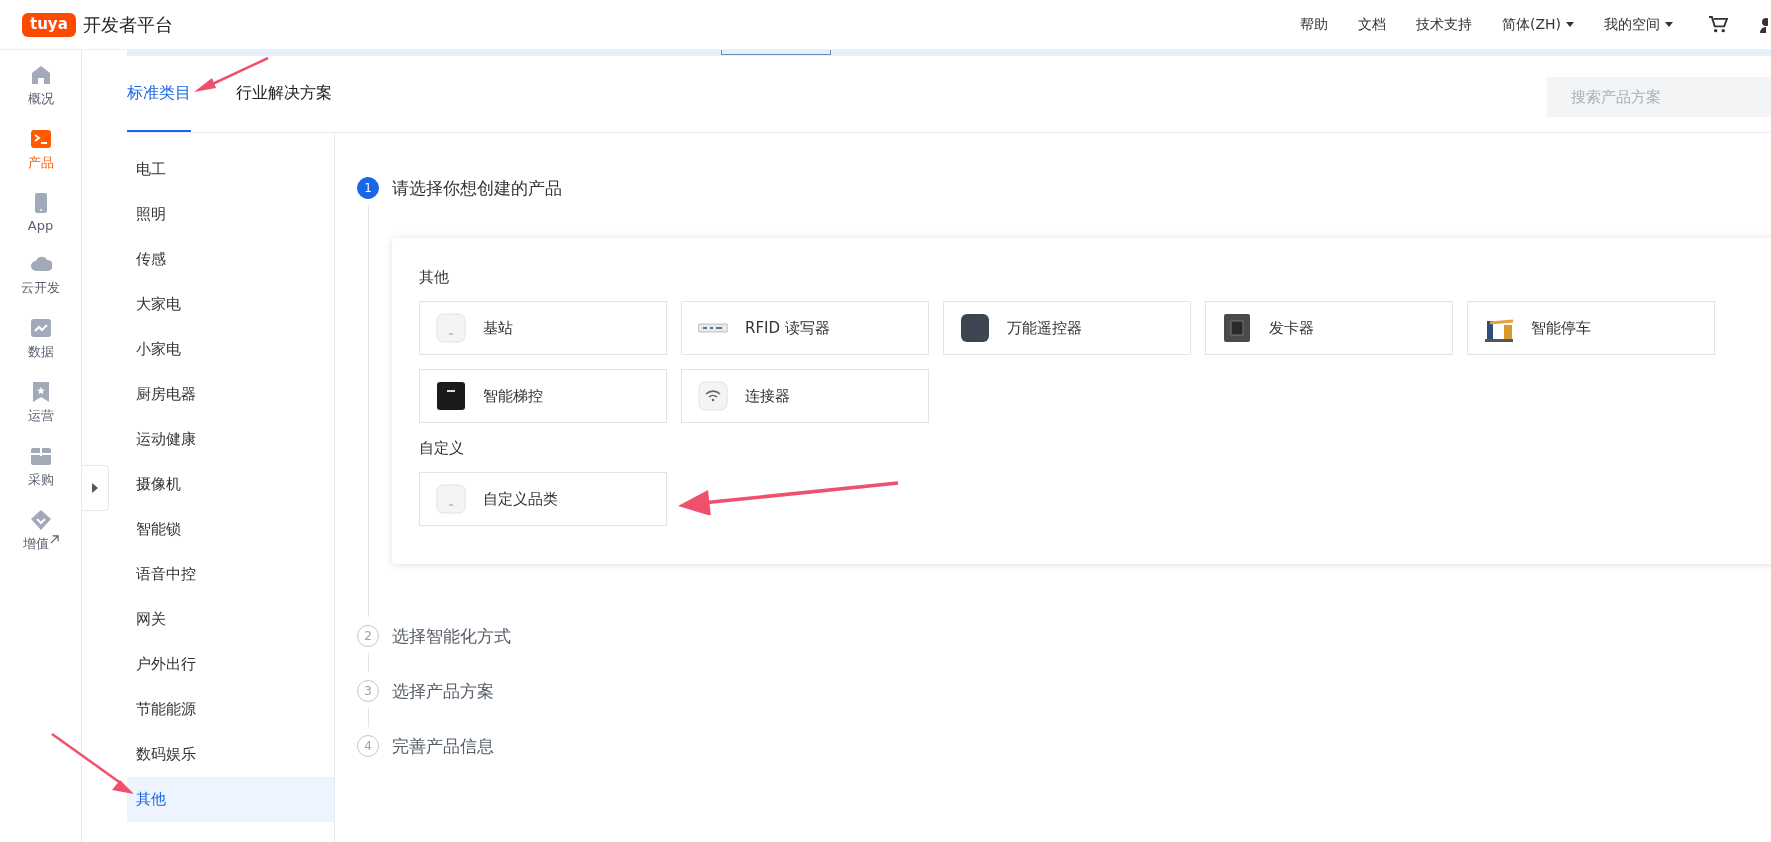 The height and width of the screenshot is (842, 1771). I want to click on device-panel-icon, so click(451, 396).